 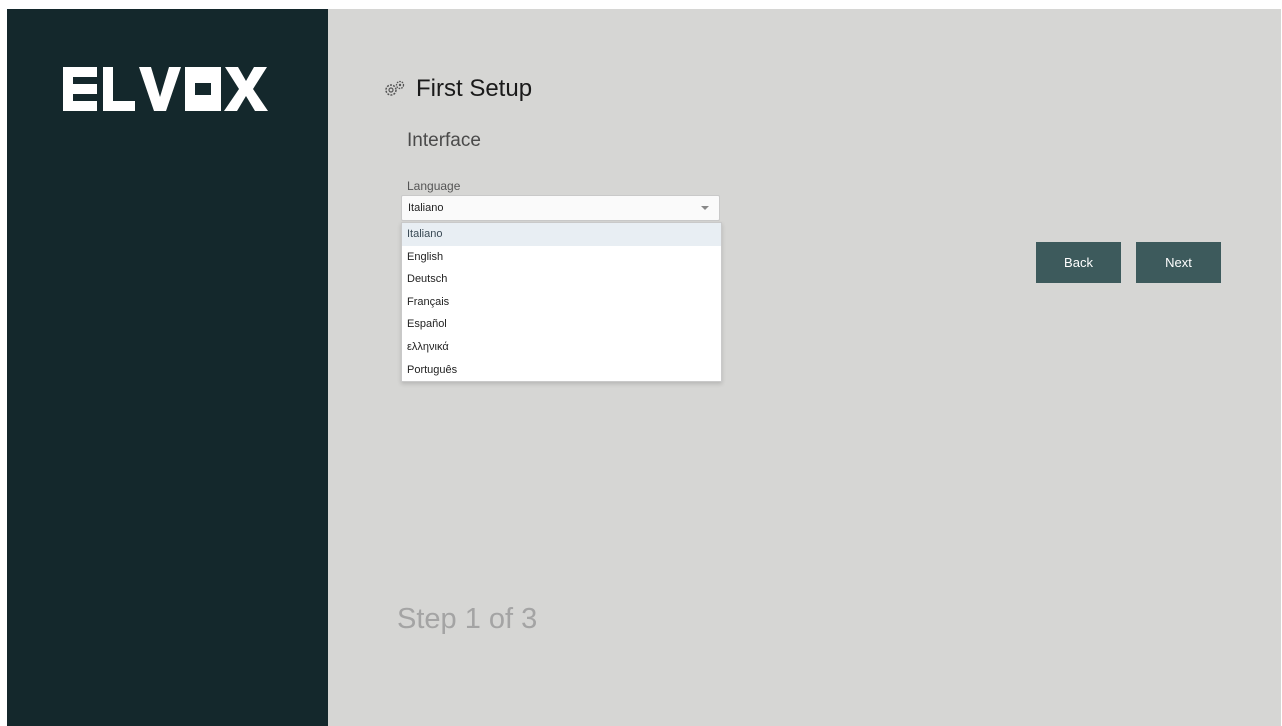 I want to click on language-option-deutsch: Deutsch, so click(x=561, y=279).